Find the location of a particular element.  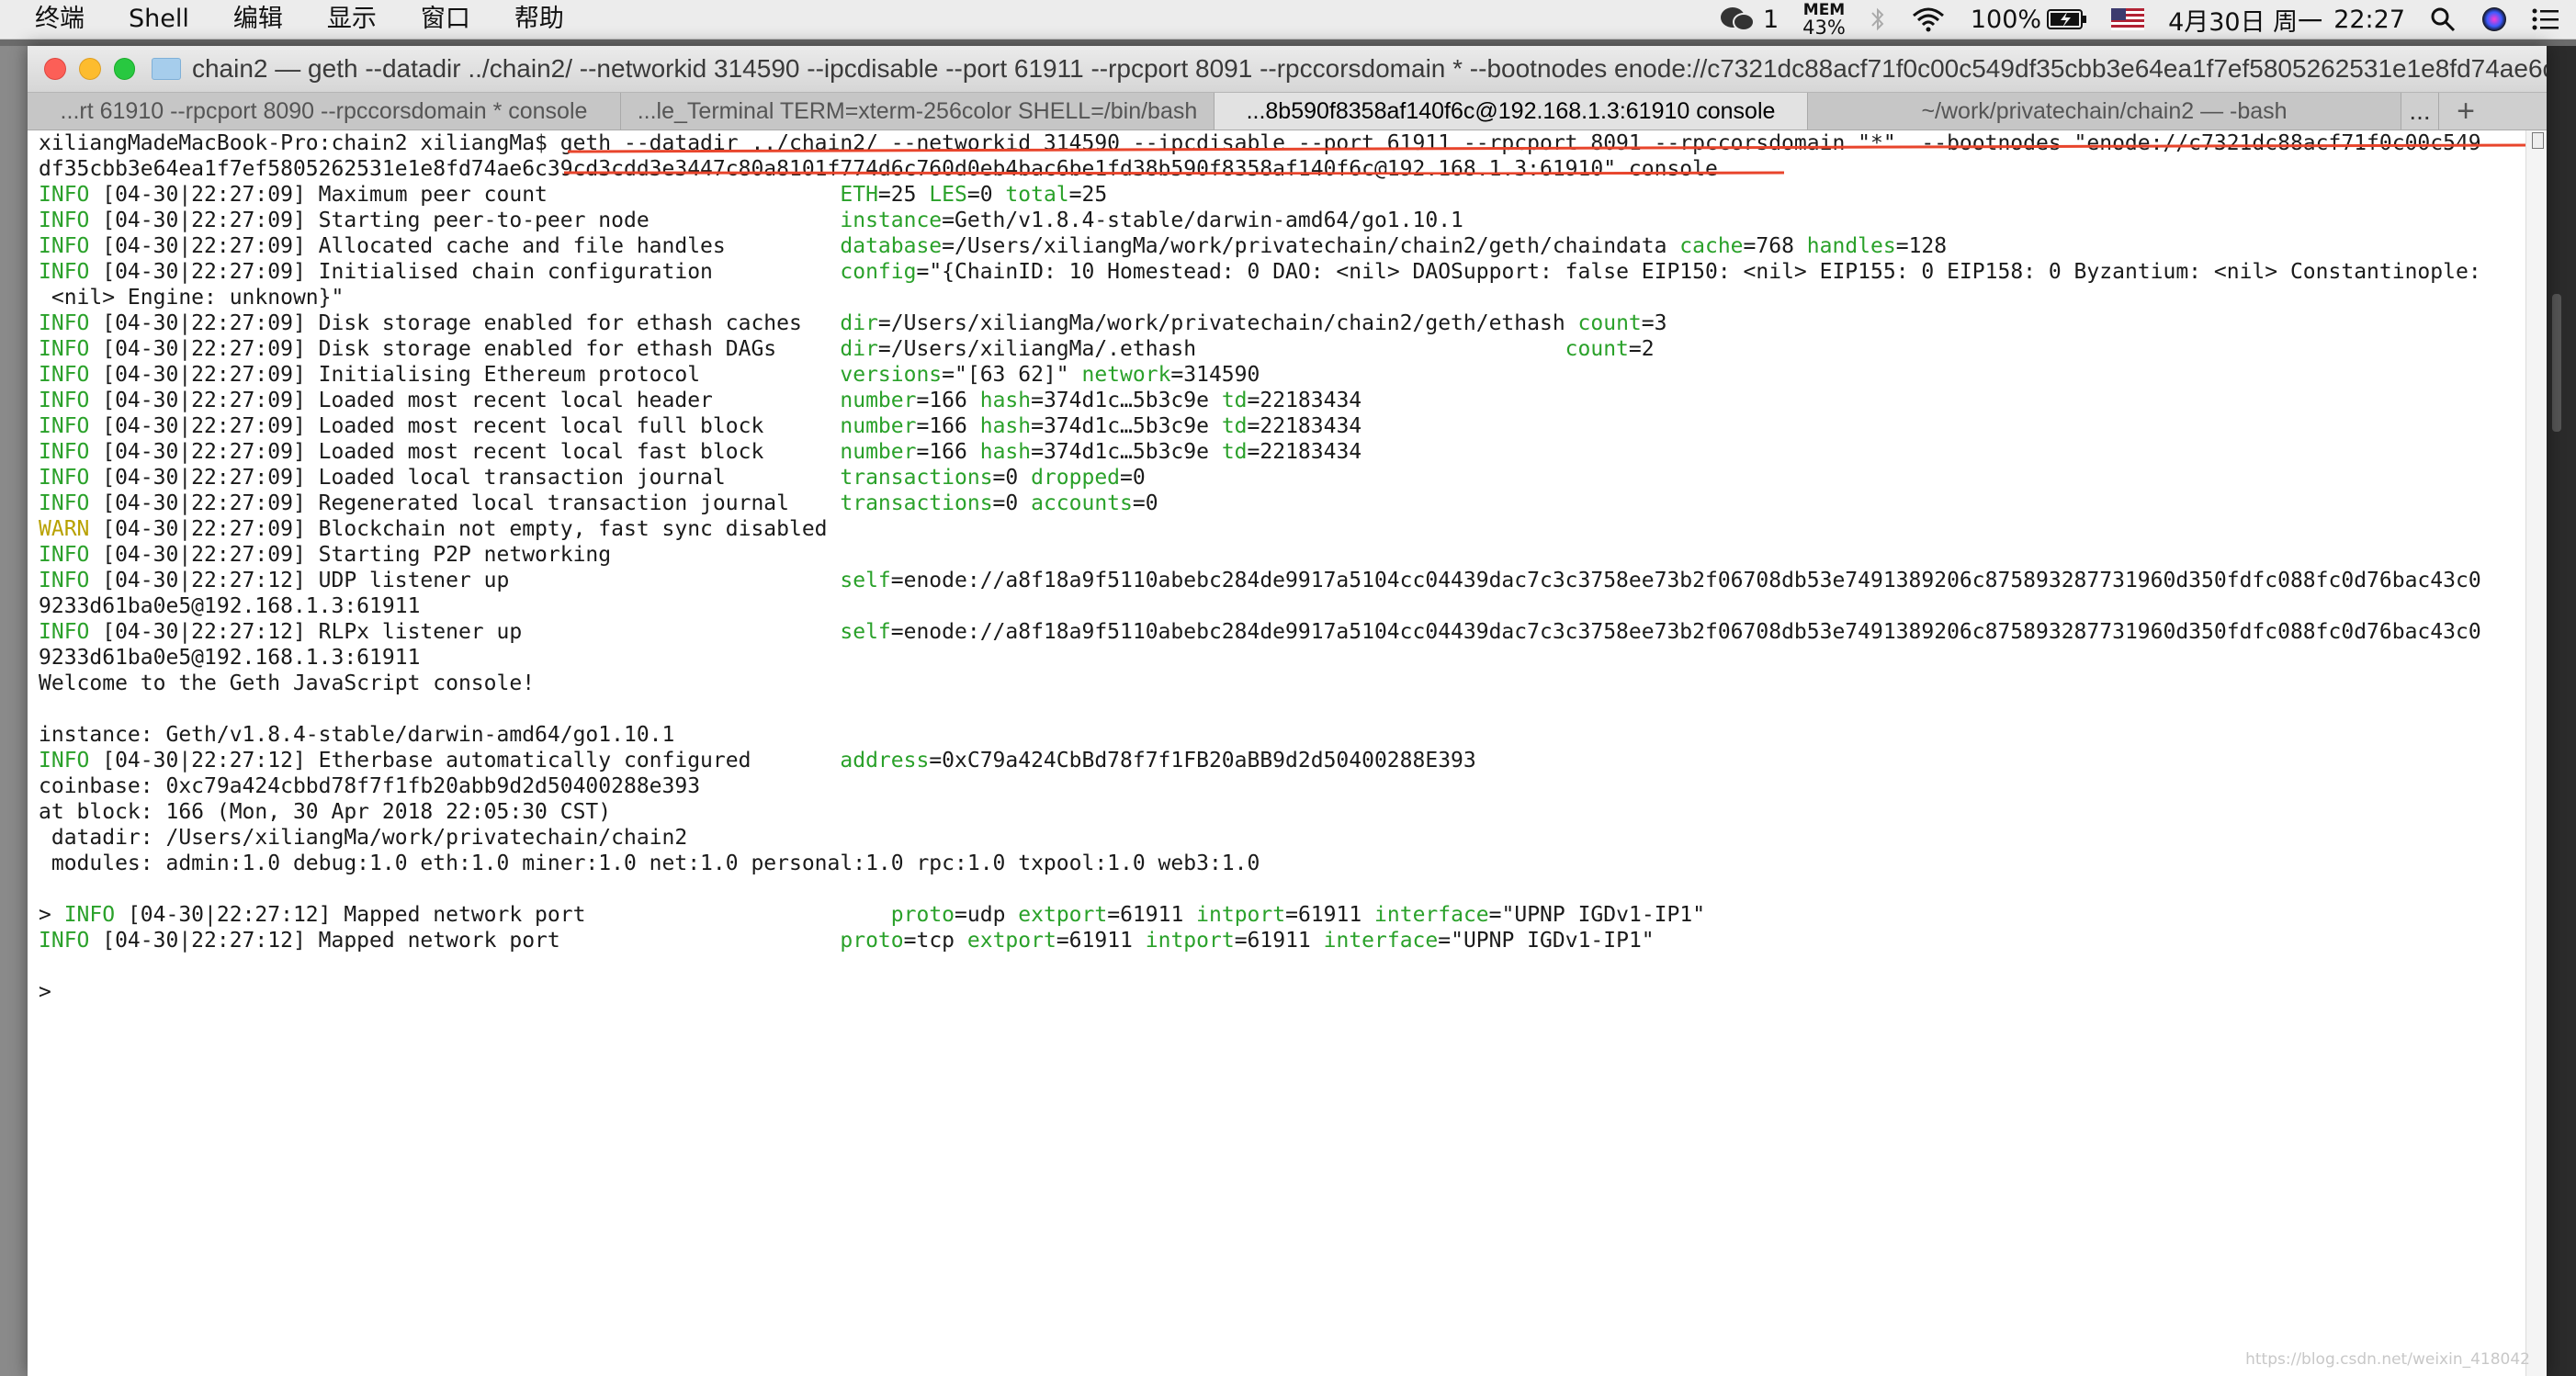

menu-view: 显示 is located at coordinates (352, 19).